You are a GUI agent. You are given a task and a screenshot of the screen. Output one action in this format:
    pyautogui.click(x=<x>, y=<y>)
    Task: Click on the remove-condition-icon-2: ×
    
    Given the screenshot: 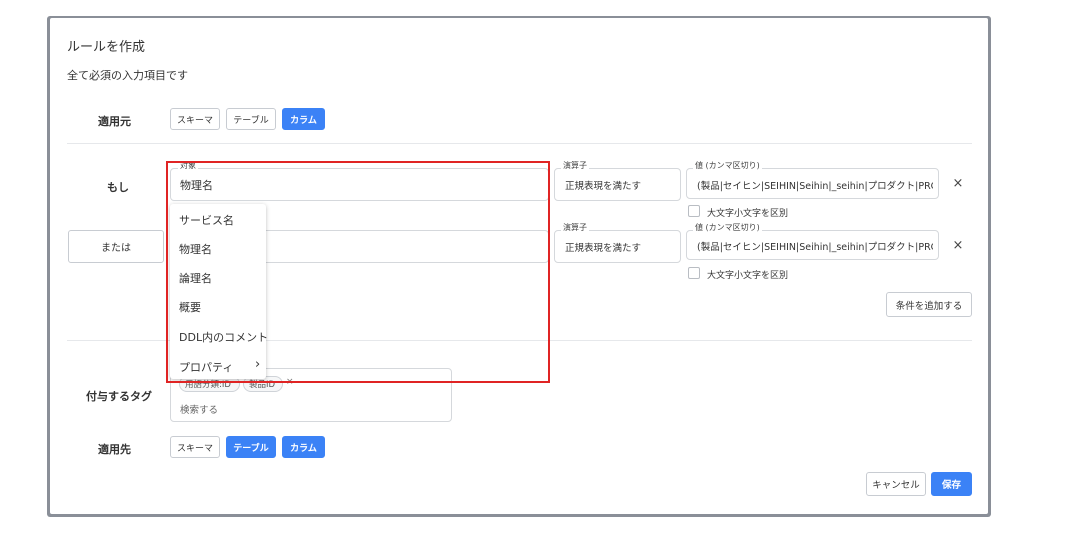 What is the action you would take?
    pyautogui.click(x=958, y=245)
    